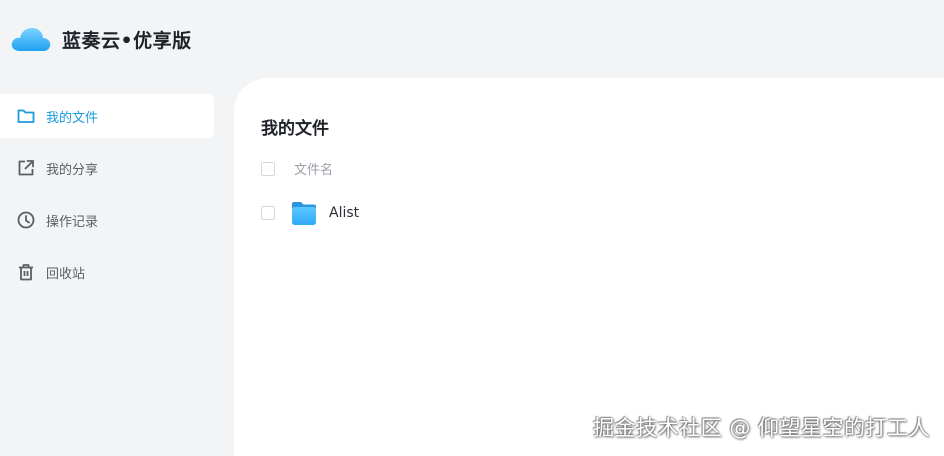 The width and height of the screenshot is (944, 456). Describe the element at coordinates (295, 129) in the screenshot. I see `page-title: 我的文件` at that location.